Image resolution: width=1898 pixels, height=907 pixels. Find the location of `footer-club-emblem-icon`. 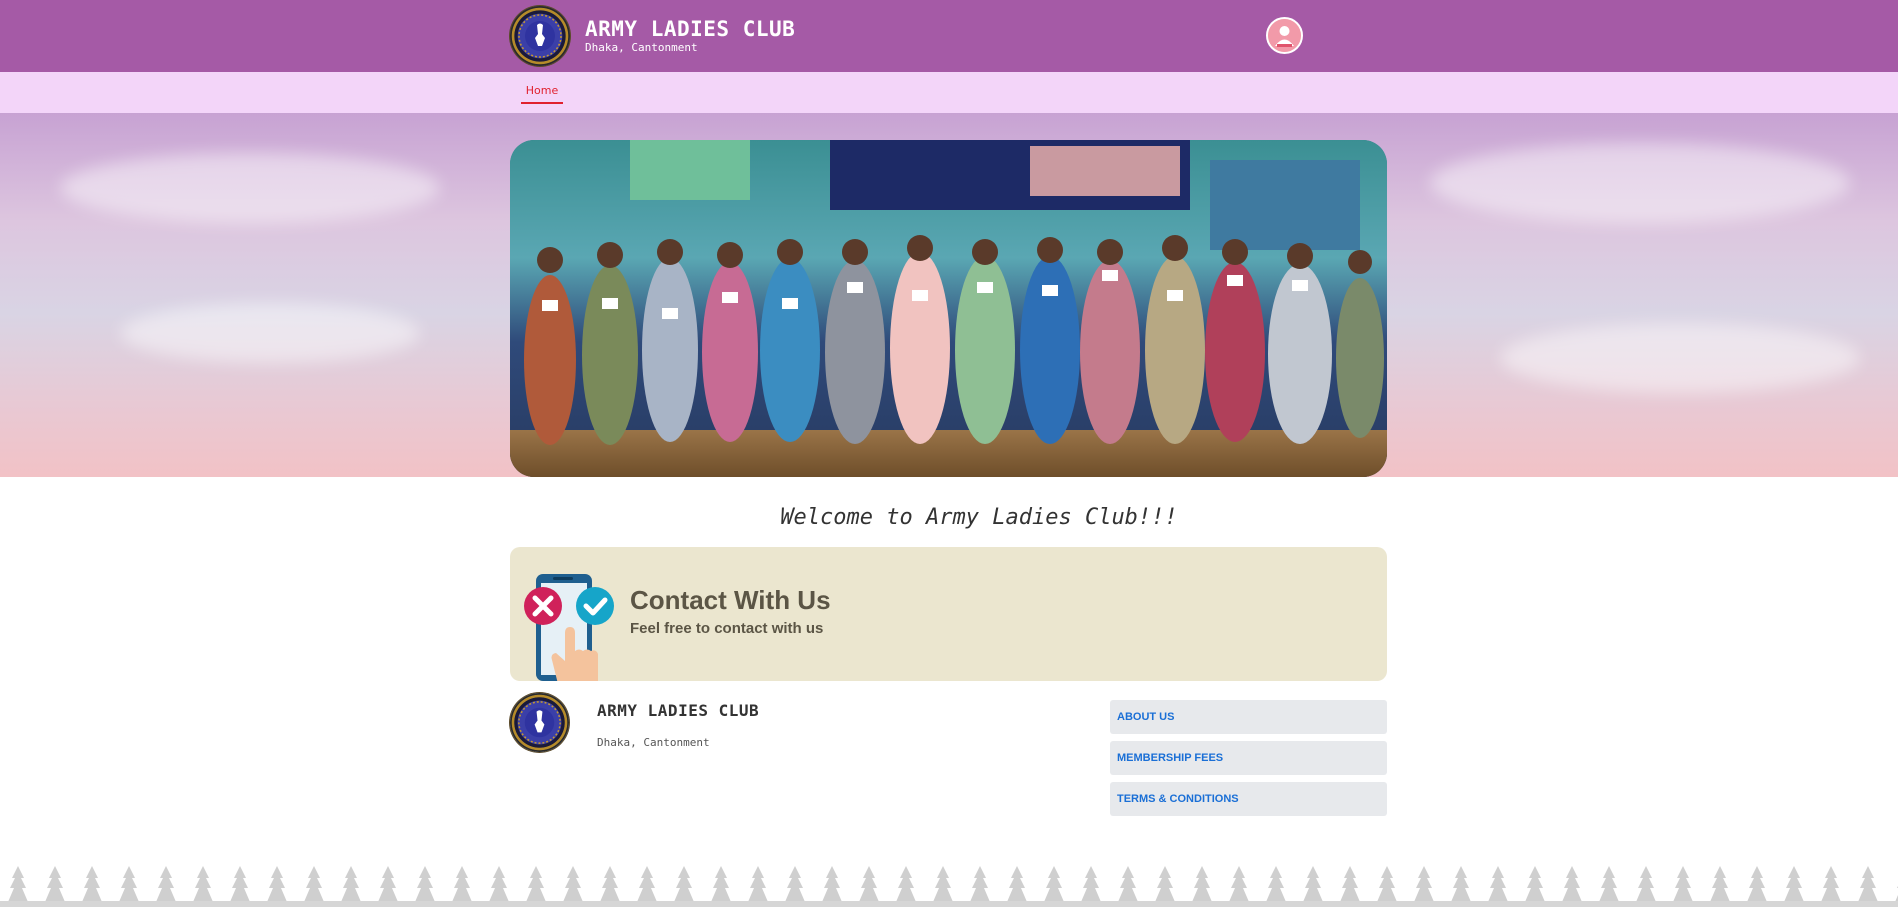

footer-club-emblem-icon is located at coordinates (539, 722).